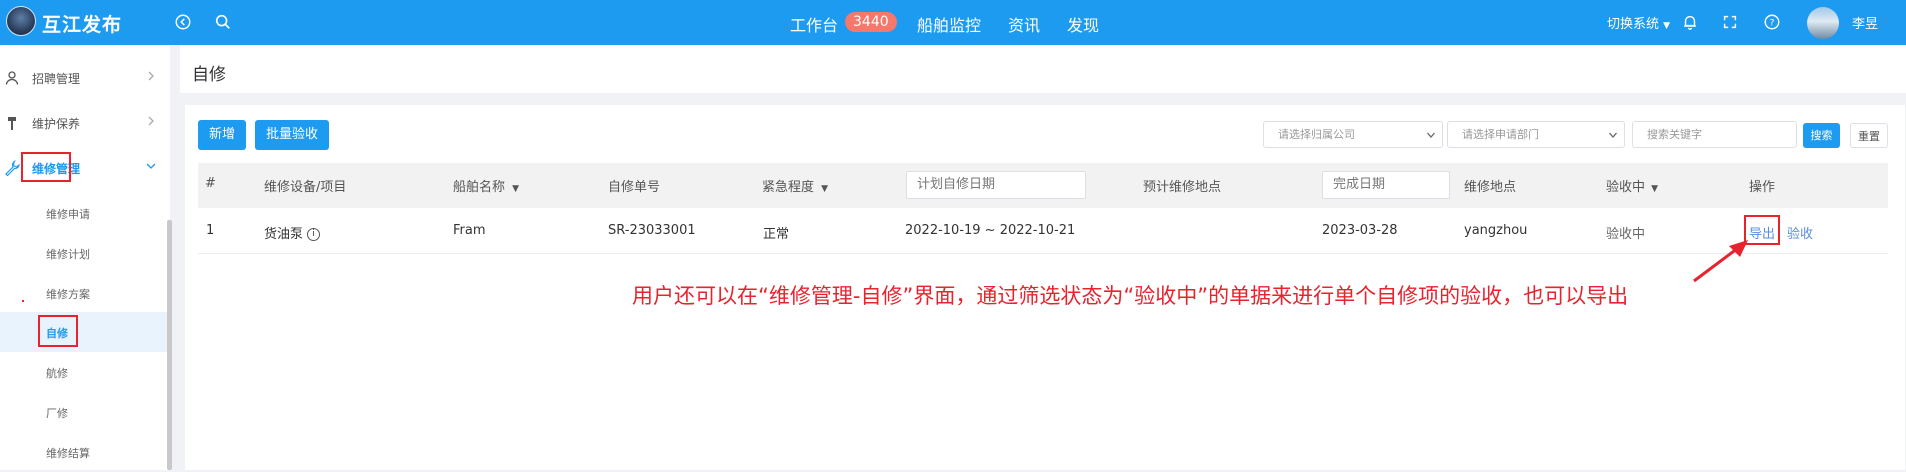 This screenshot has width=1906, height=472. I want to click on reset-button: 重置, so click(1869, 135).